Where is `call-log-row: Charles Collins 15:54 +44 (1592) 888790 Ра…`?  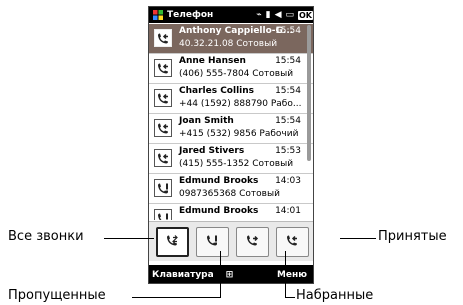 call-log-row: Charles Collins 15:54 +44 (1592) 888790 Ра… is located at coordinates (231, 99).